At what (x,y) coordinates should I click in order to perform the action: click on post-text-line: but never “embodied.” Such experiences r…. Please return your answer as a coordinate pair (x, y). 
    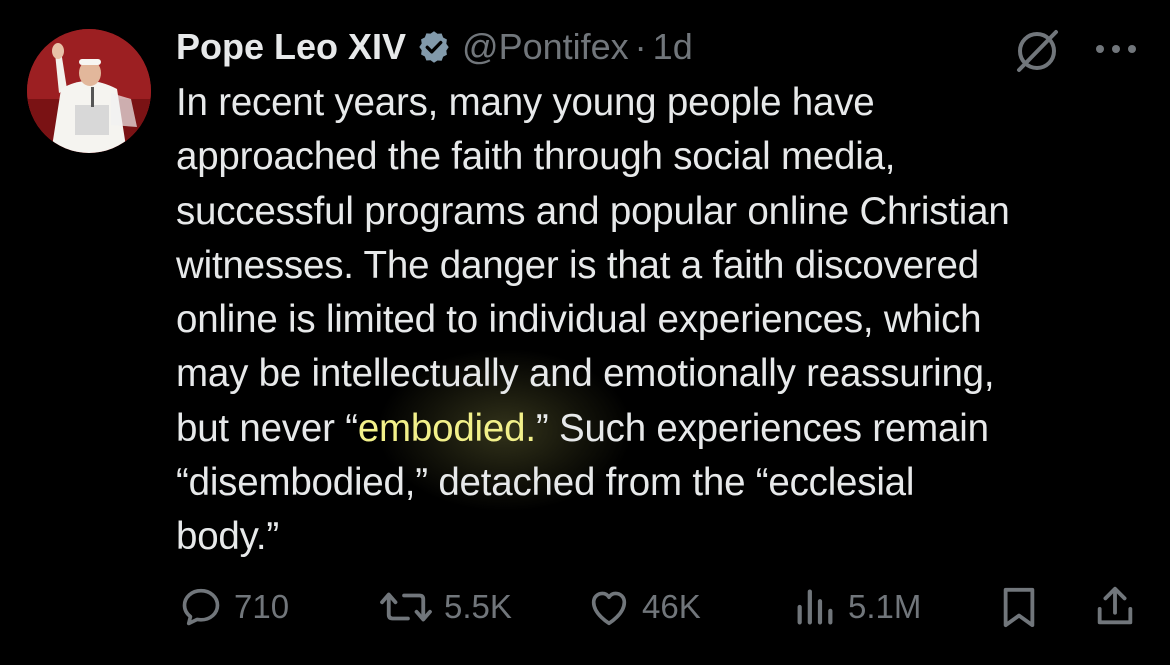
    Looking at the image, I should click on (661, 429).